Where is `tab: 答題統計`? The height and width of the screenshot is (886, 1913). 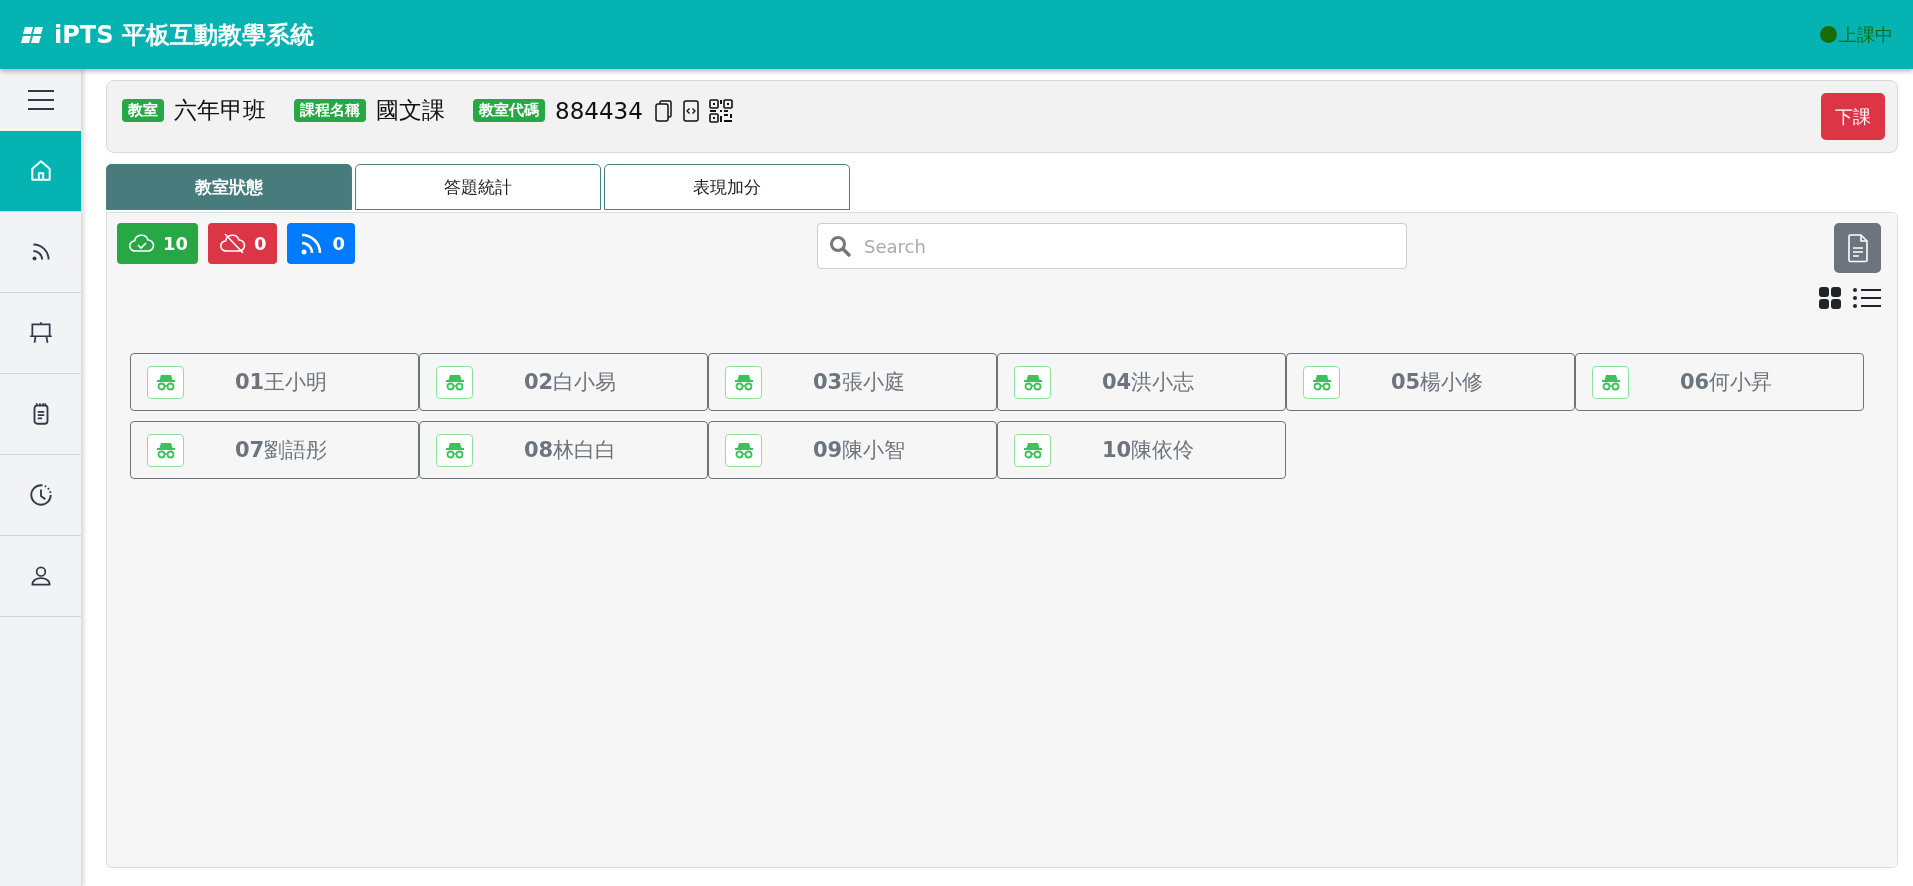
tab: 答題統計 is located at coordinates (478, 187).